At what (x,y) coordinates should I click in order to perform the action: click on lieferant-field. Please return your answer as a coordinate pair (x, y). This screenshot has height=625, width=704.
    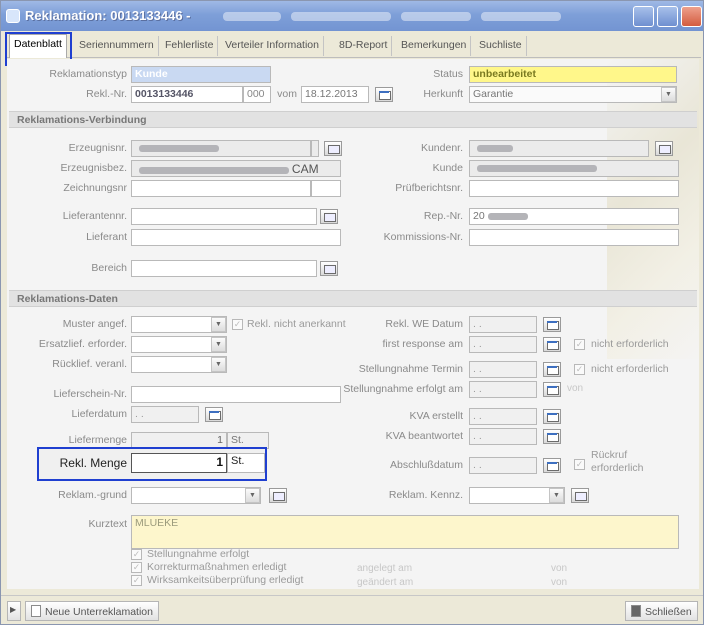
    Looking at the image, I should click on (236, 237).